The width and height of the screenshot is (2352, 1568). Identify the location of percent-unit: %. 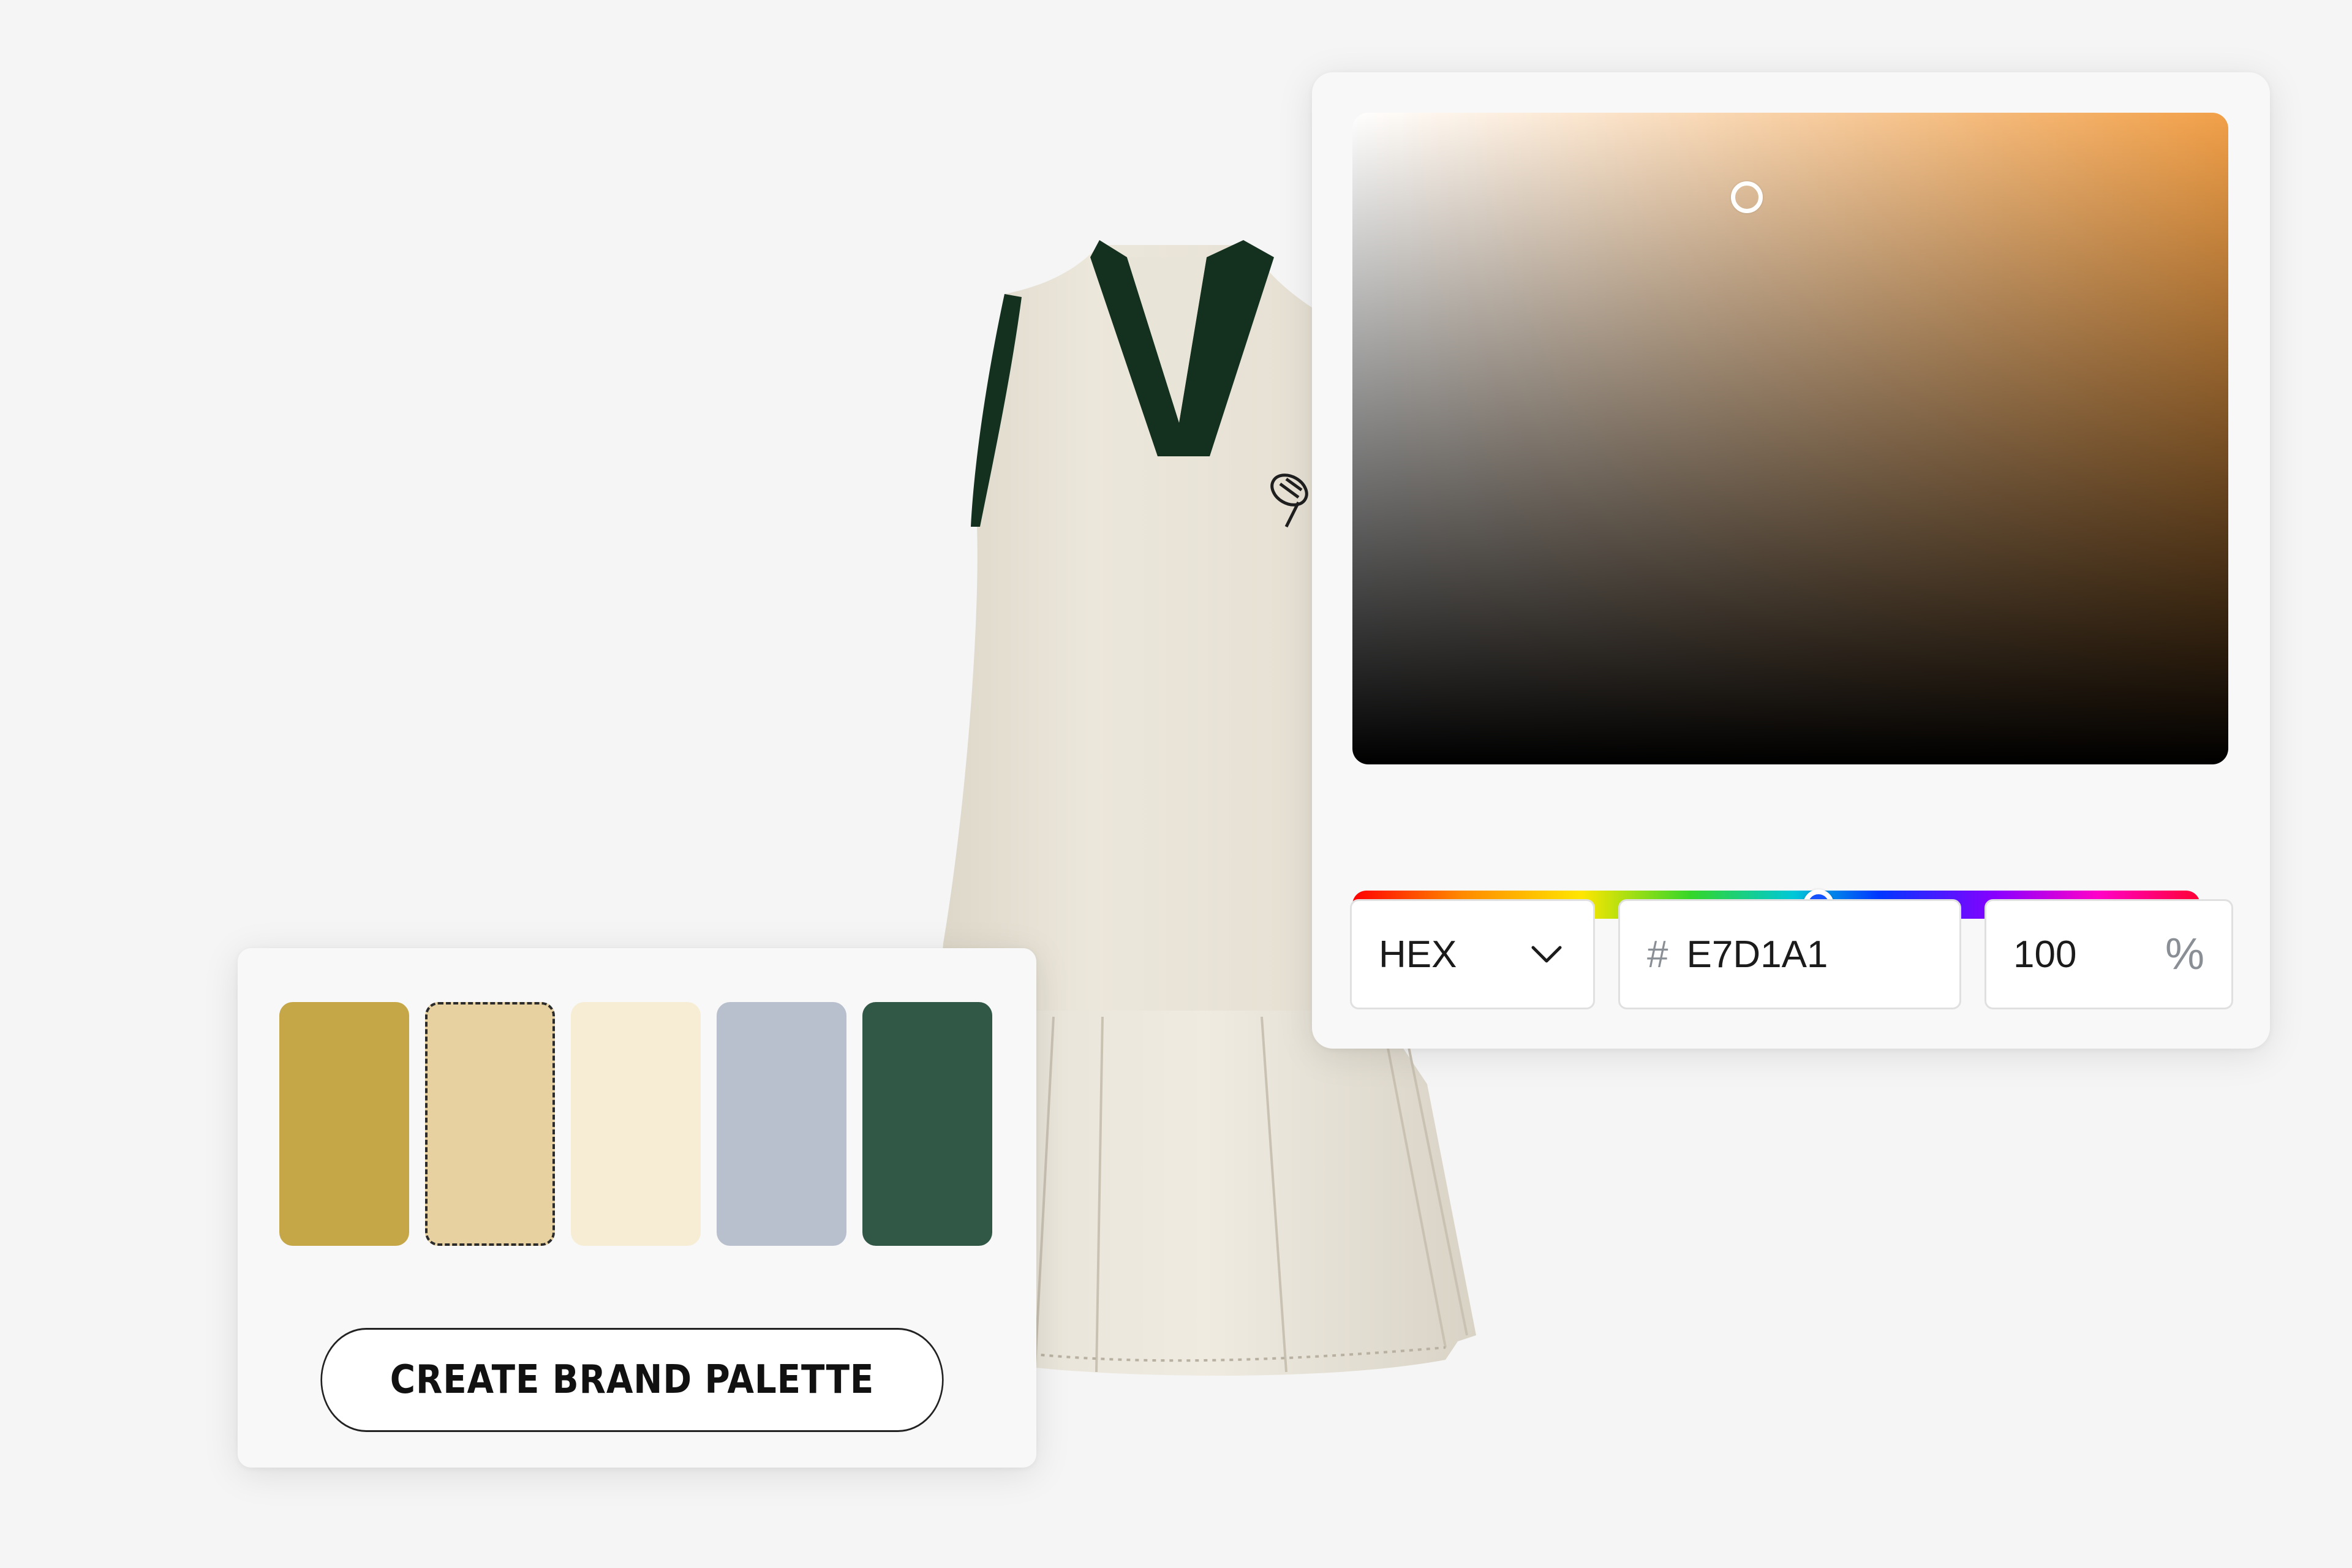
(2184, 955).